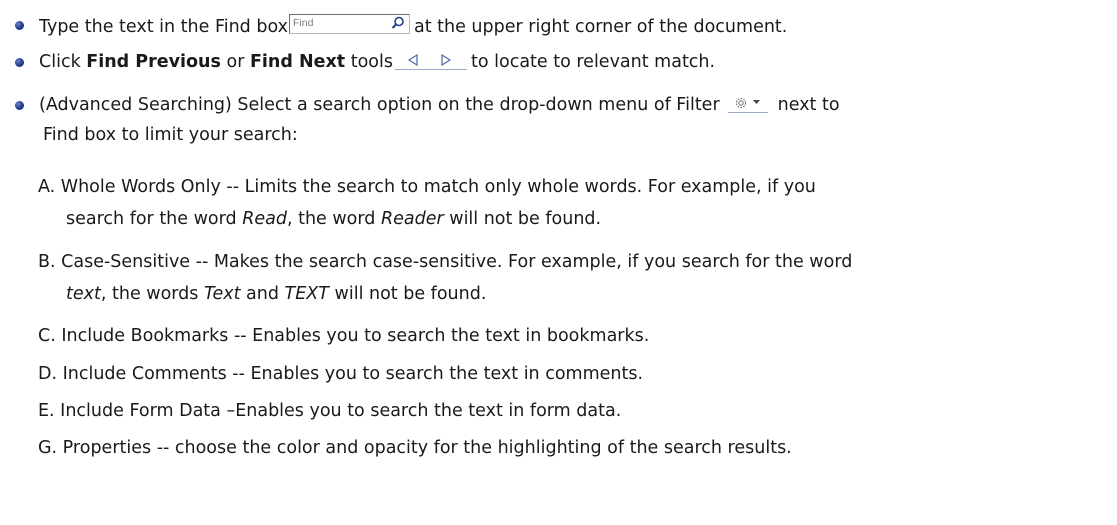 The image size is (1117, 525). I want to click on find-nav-tools, so click(431, 60).